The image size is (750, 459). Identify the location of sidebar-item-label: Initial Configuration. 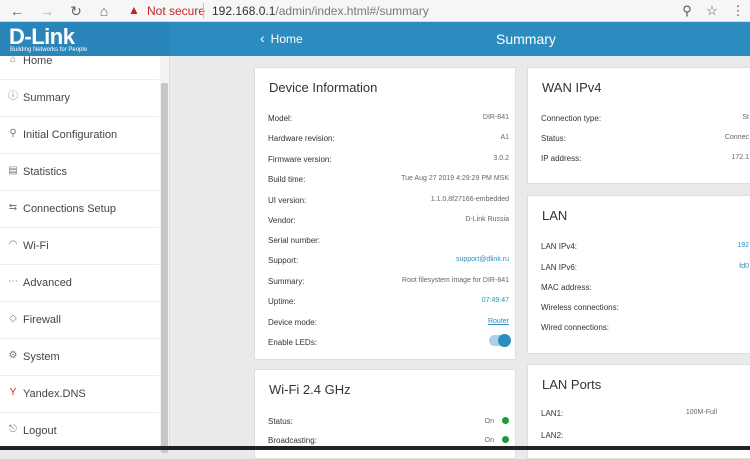
(70, 135).